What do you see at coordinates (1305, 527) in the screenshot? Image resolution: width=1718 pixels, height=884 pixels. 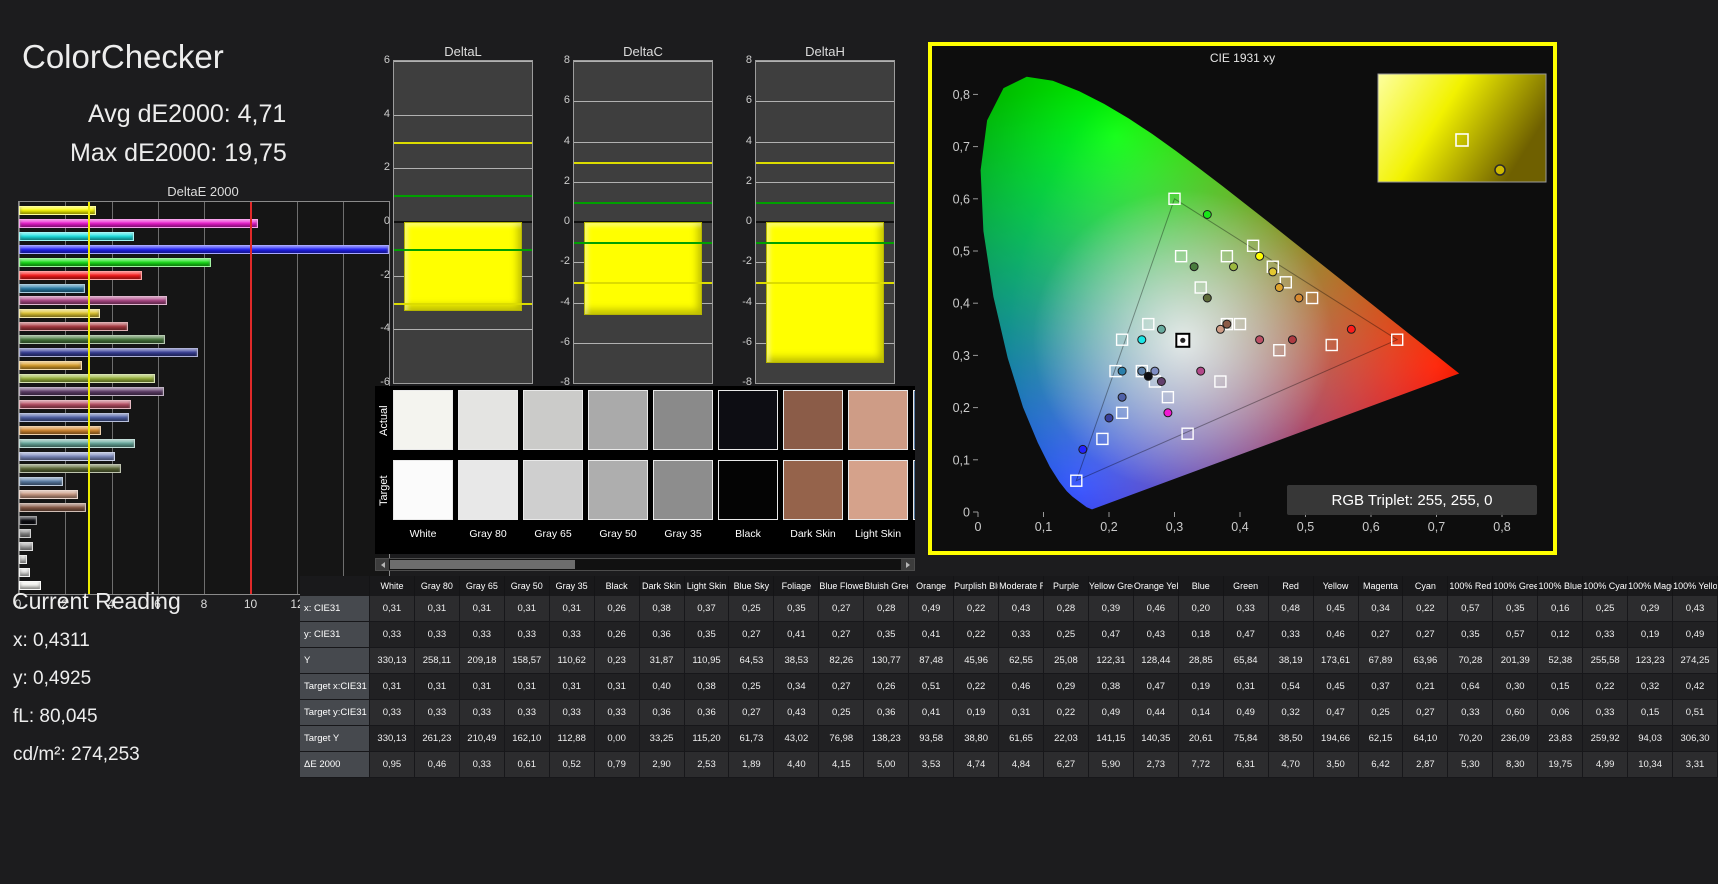 I see `axis-tick-label: 0,5` at bounding box center [1305, 527].